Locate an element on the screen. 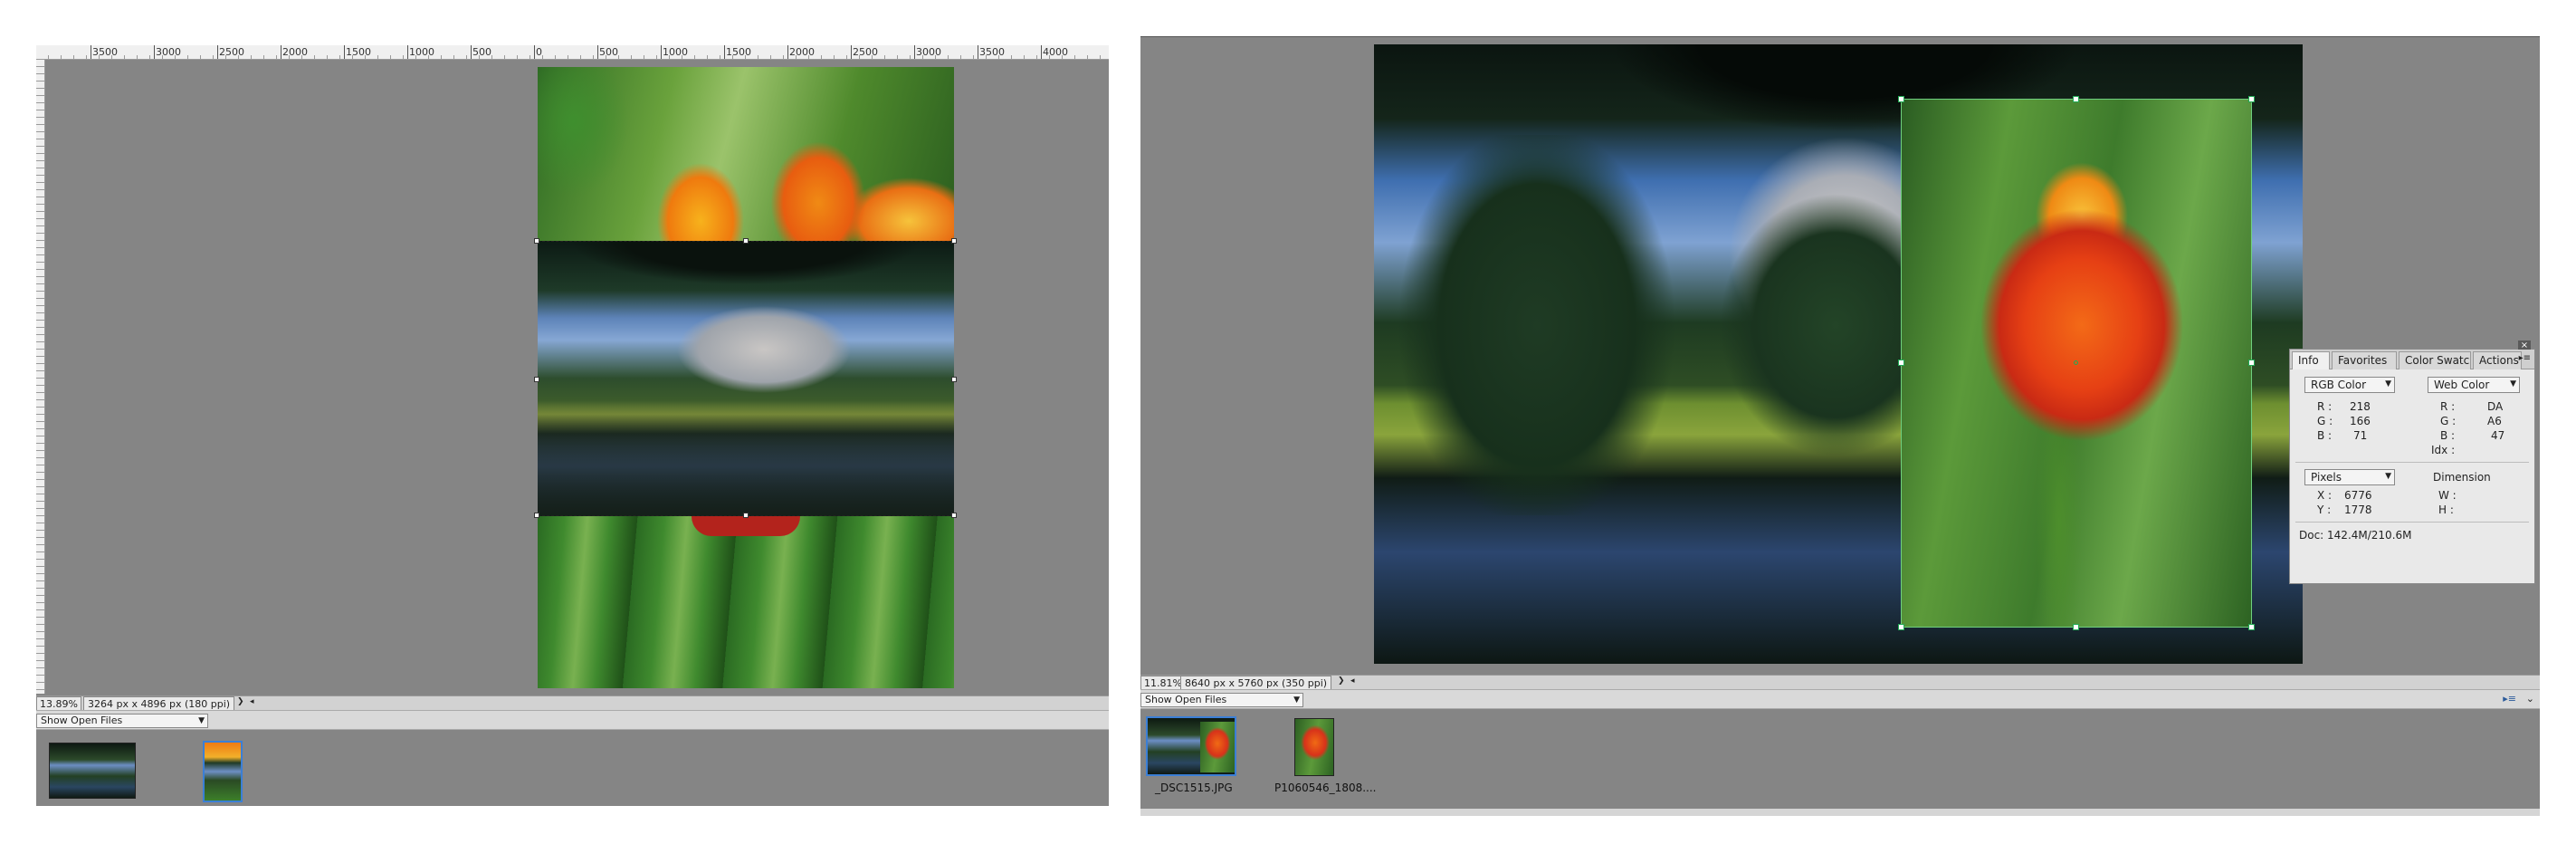  ruler-label: 4000 is located at coordinates (1055, 52).